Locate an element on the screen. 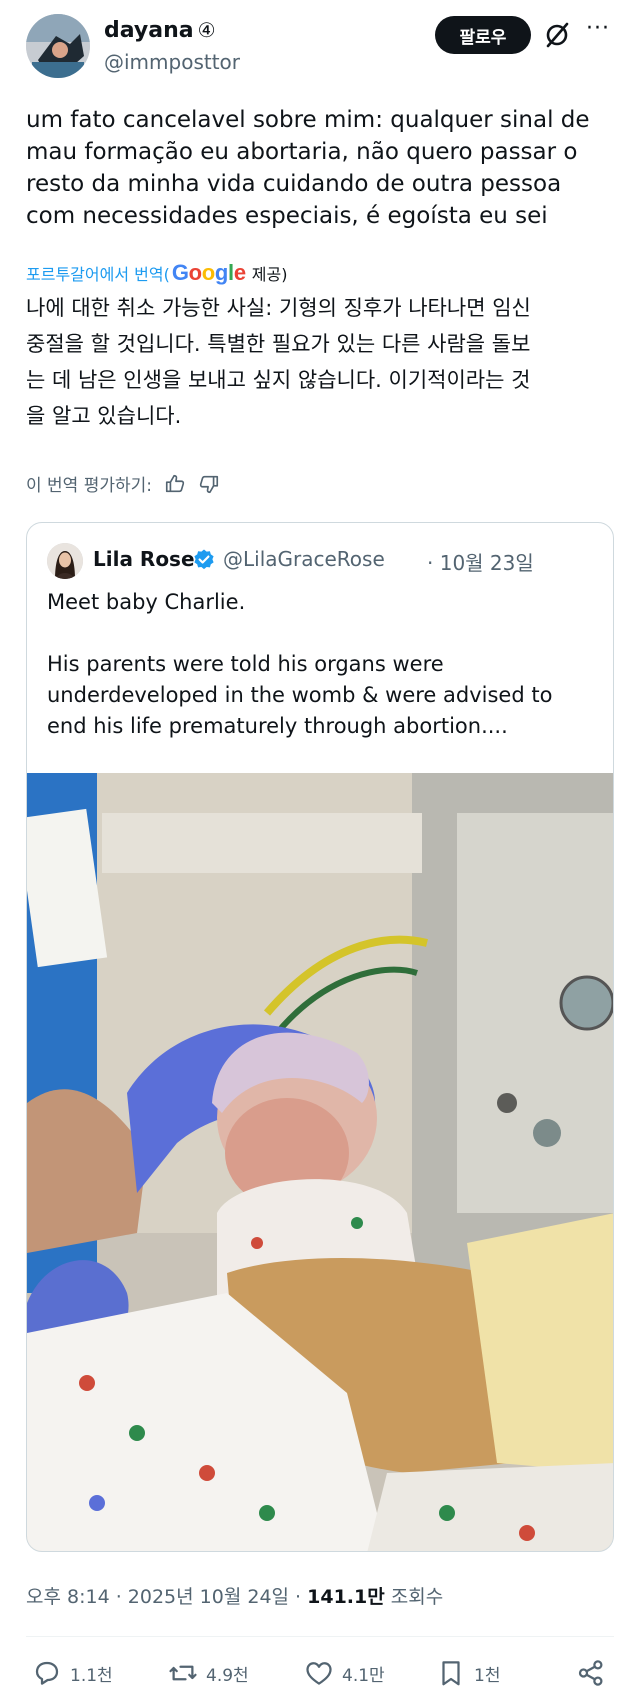 The width and height of the screenshot is (640, 1705). heart-icon is located at coordinates (319, 1673).